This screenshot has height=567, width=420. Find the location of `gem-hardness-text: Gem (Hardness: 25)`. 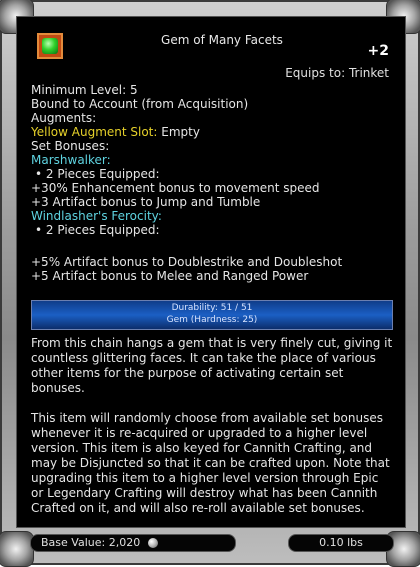

gem-hardness-text: Gem (Hardness: 25) is located at coordinates (212, 320).